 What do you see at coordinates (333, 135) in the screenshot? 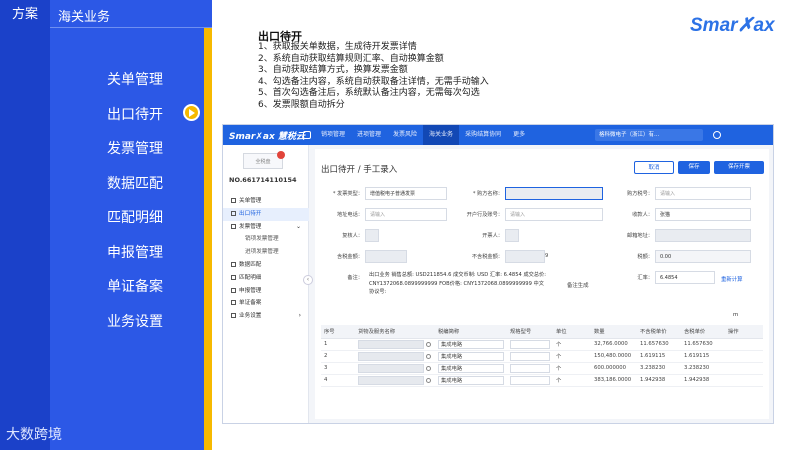
I see `nav-output: 销项管理` at bounding box center [333, 135].